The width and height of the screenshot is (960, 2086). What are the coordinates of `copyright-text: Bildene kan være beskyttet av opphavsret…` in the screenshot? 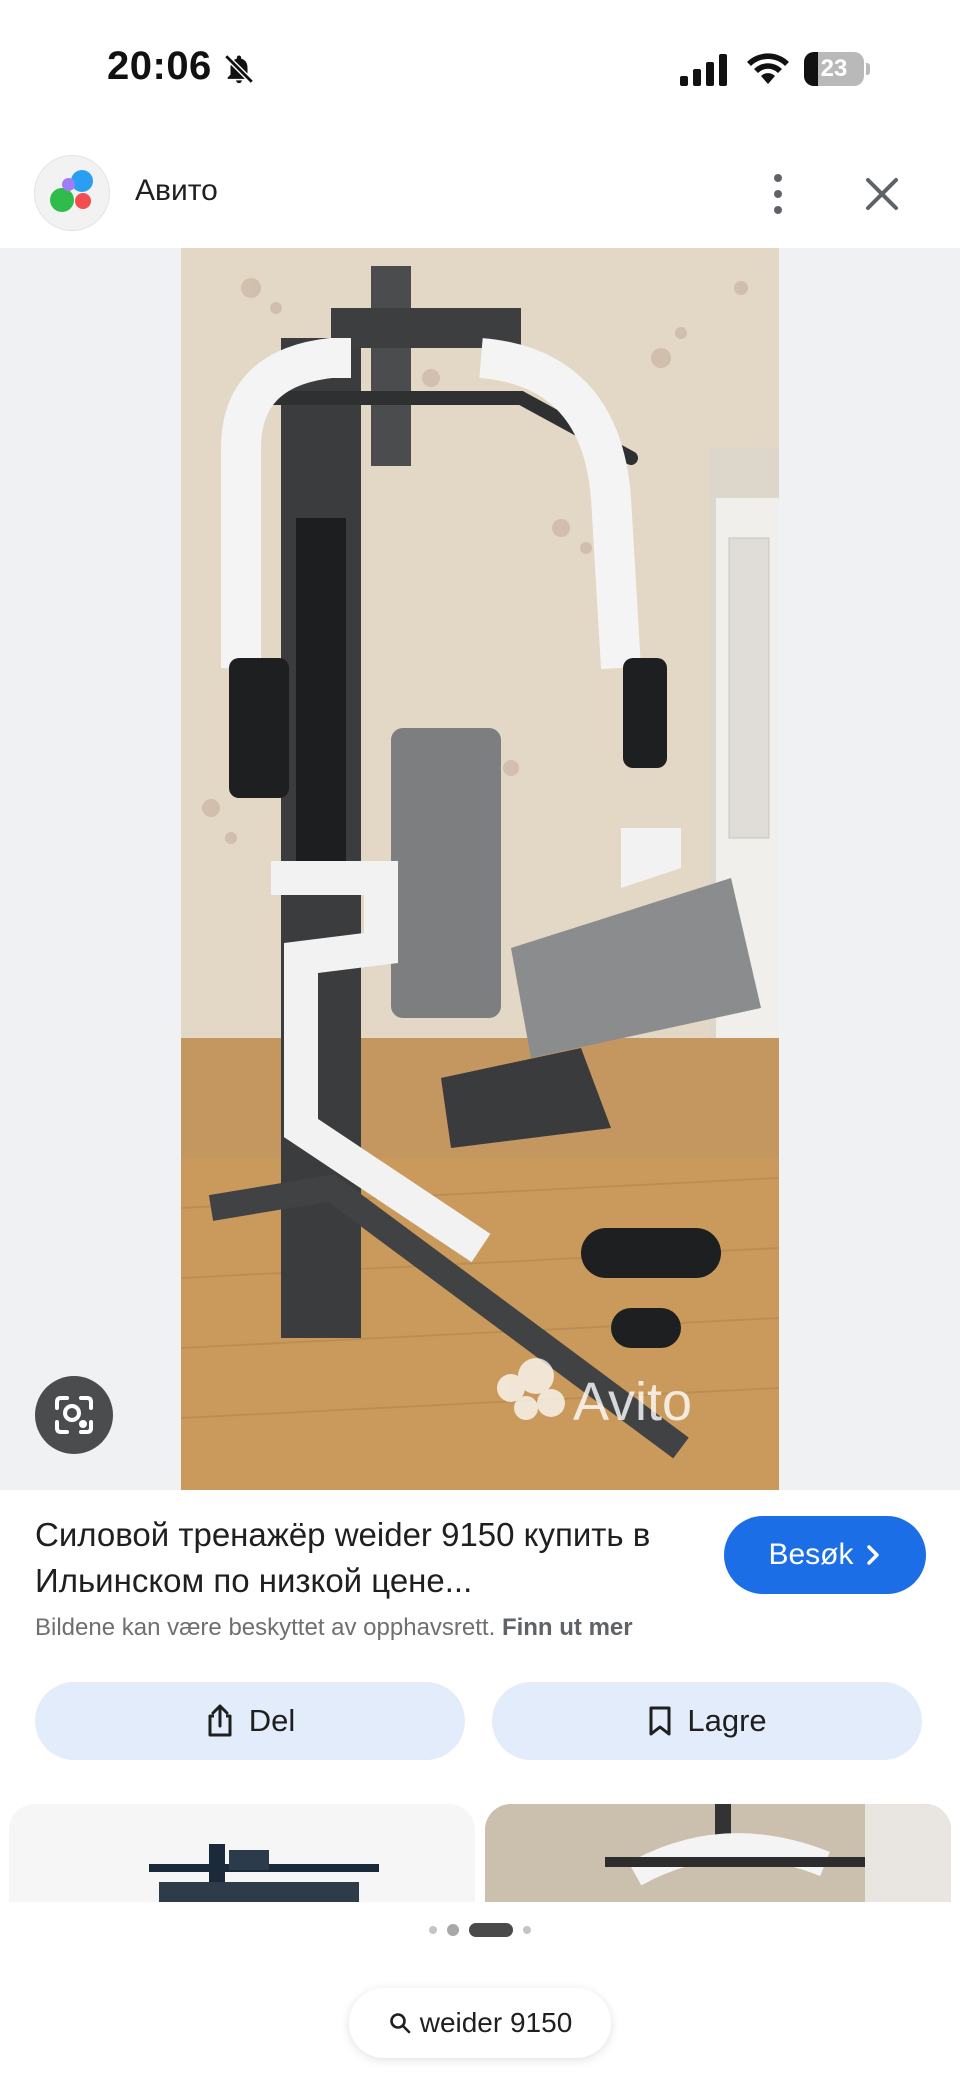 It's located at (265, 1627).